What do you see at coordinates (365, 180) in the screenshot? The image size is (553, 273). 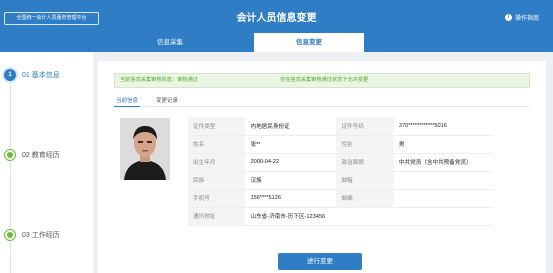 I see `email-label: 邮箱` at bounding box center [365, 180].